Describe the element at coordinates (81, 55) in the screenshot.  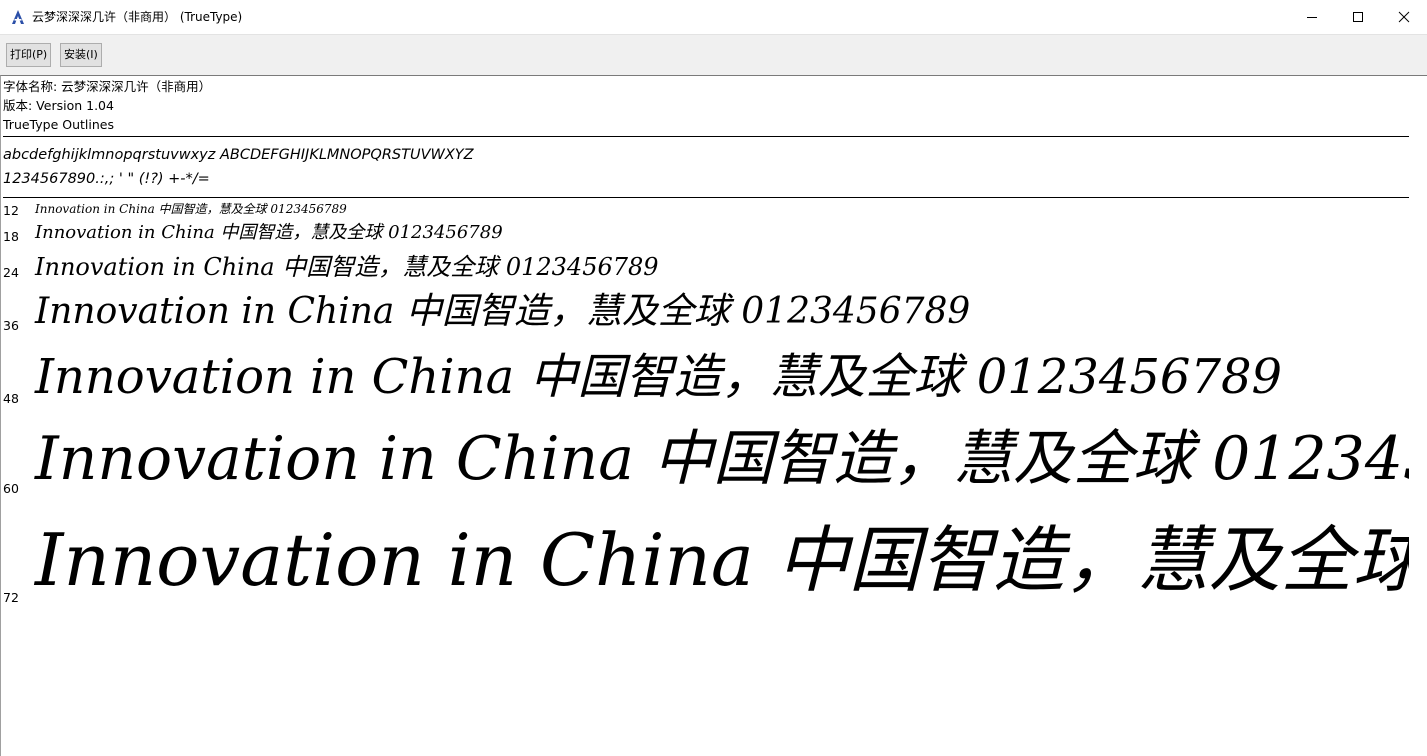
I see `install-button: 安装(I)` at that location.